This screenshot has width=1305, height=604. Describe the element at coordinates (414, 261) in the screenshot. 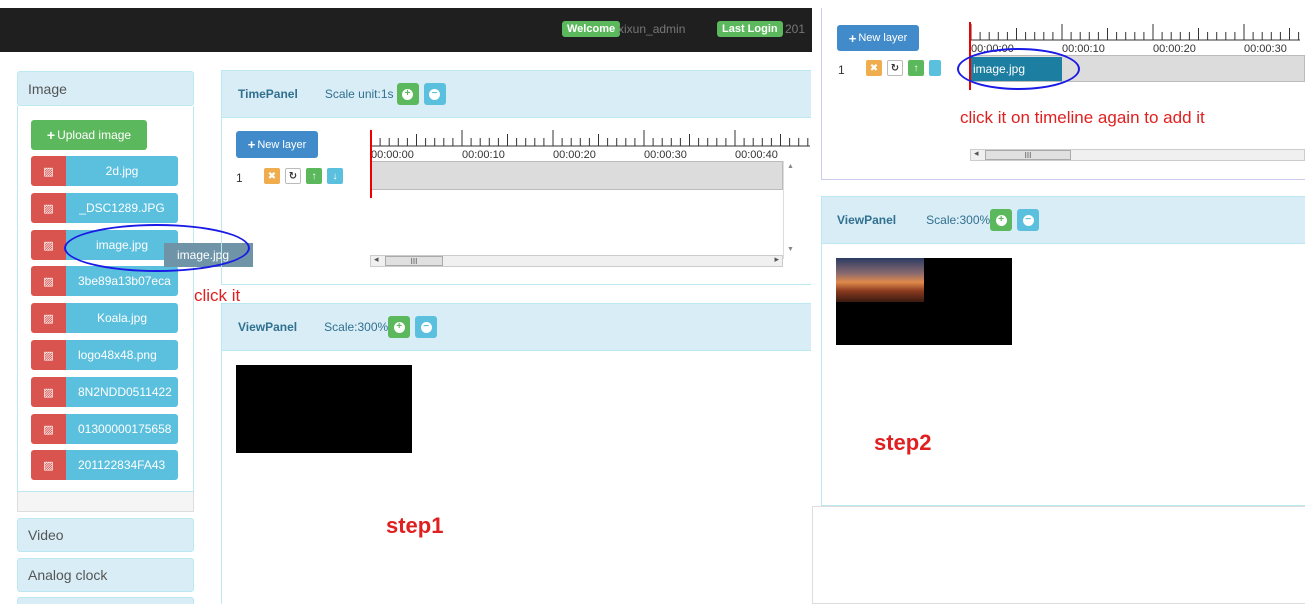

I see `scroll-thumb: III` at that location.